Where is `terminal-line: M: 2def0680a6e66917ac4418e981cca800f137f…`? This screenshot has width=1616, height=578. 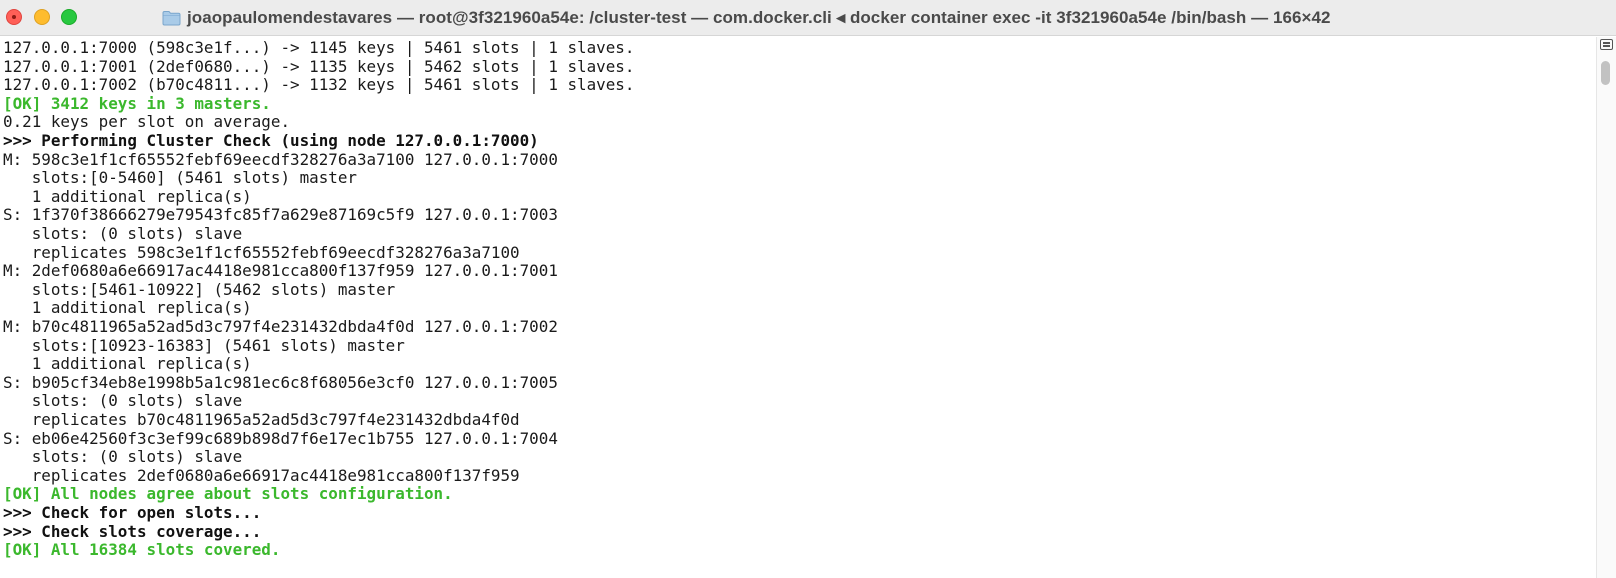
terminal-line: M: 2def0680a6e66917ac4418e981cca800f137f… is located at coordinates (280, 271).